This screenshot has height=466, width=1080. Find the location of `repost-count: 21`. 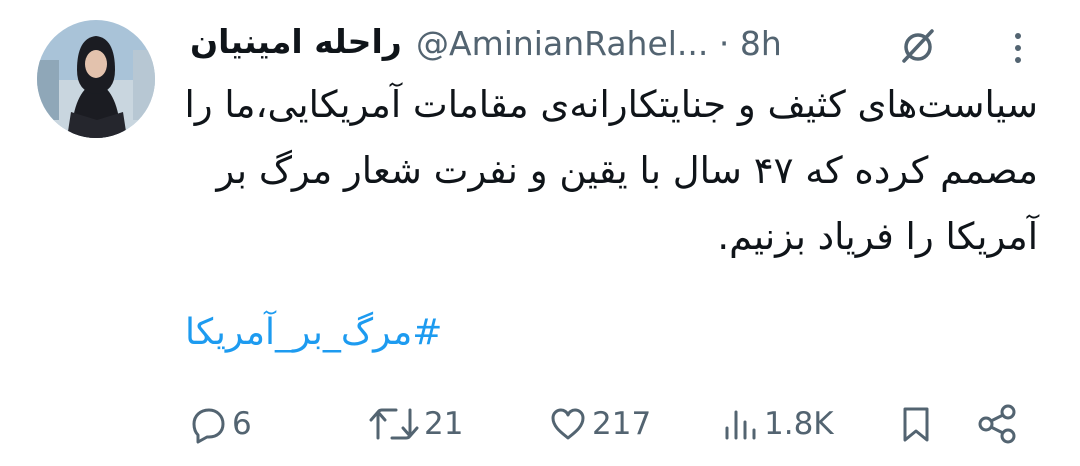

repost-count: 21 is located at coordinates (444, 424).